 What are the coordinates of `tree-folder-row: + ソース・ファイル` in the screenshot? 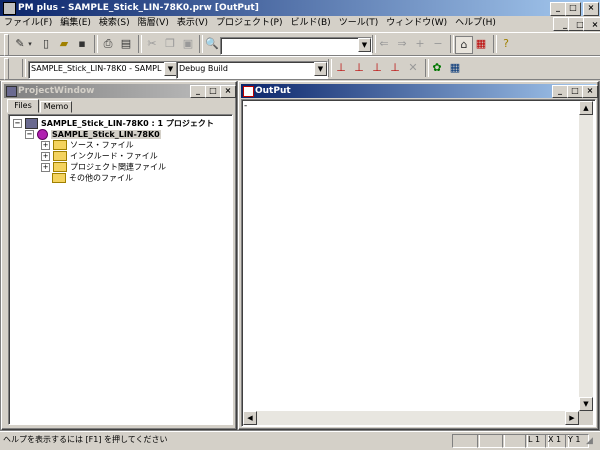 It's located at (87, 145).